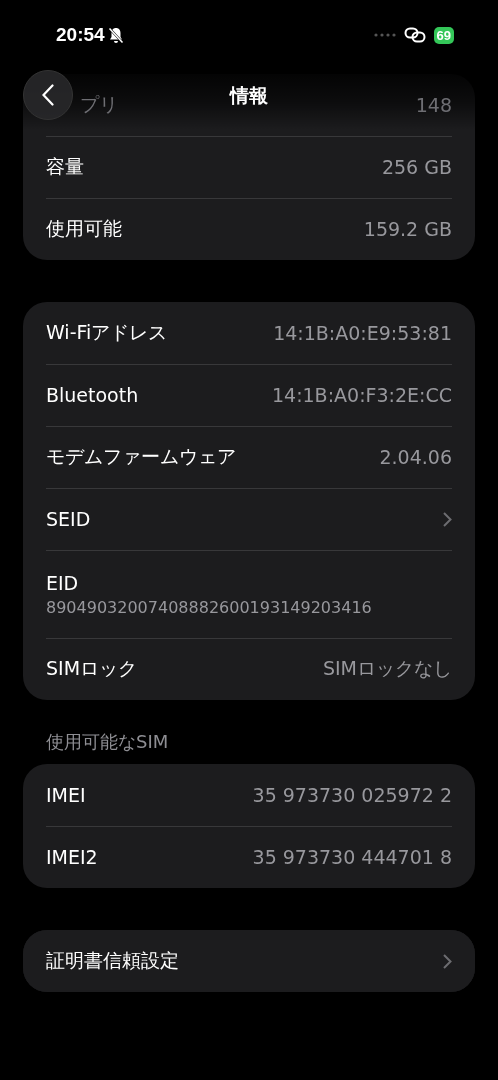  Describe the element at coordinates (84, 228) in the screenshot. I see `row-label: 使用可能` at that location.